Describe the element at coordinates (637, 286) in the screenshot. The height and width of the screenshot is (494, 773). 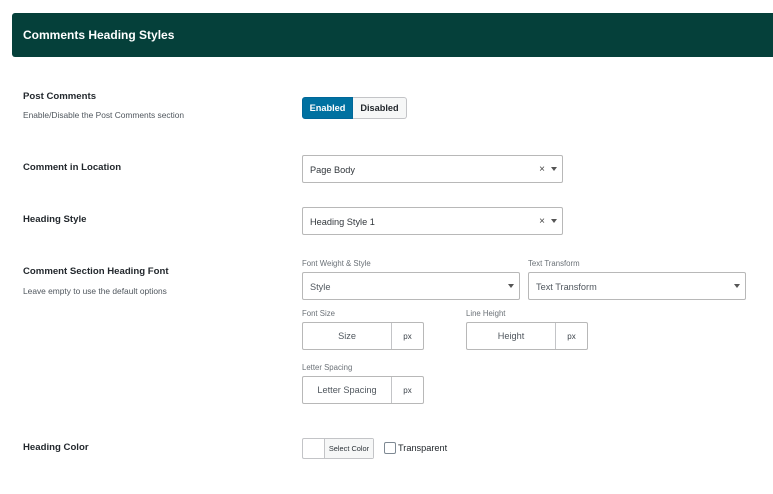
I see `text-transform-select: Text Transform` at that location.